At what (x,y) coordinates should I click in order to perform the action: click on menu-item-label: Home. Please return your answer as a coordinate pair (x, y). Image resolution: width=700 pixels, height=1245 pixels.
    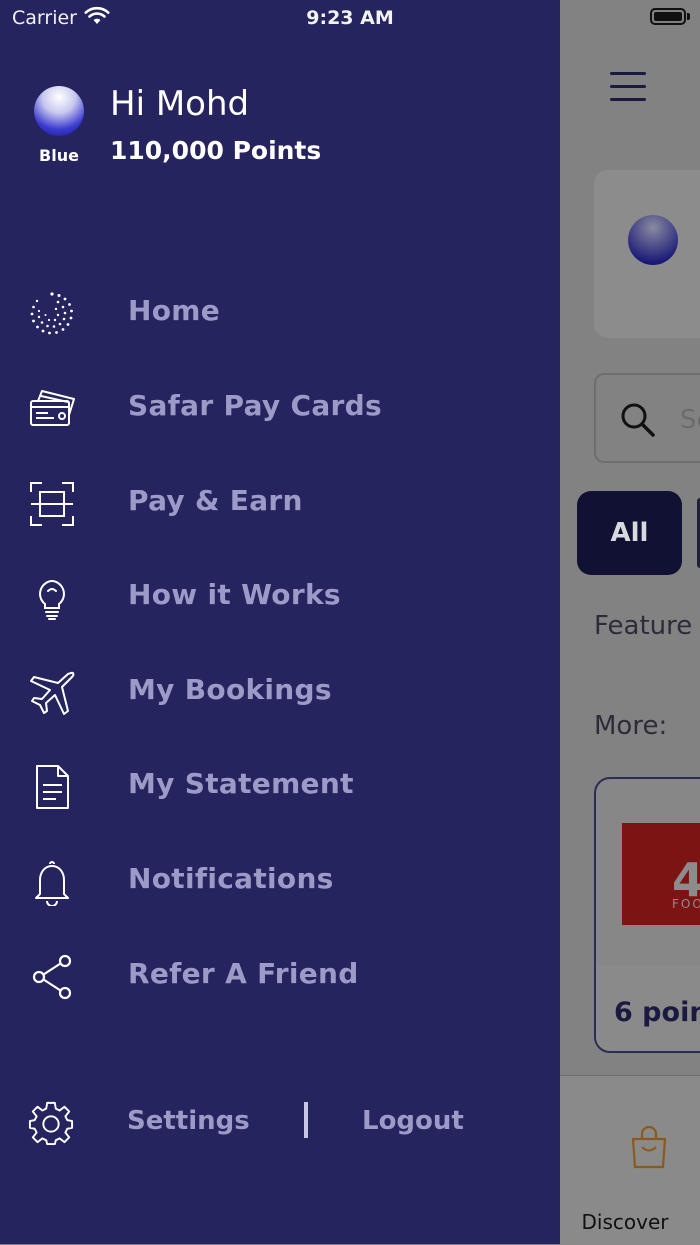
    Looking at the image, I should click on (174, 310).